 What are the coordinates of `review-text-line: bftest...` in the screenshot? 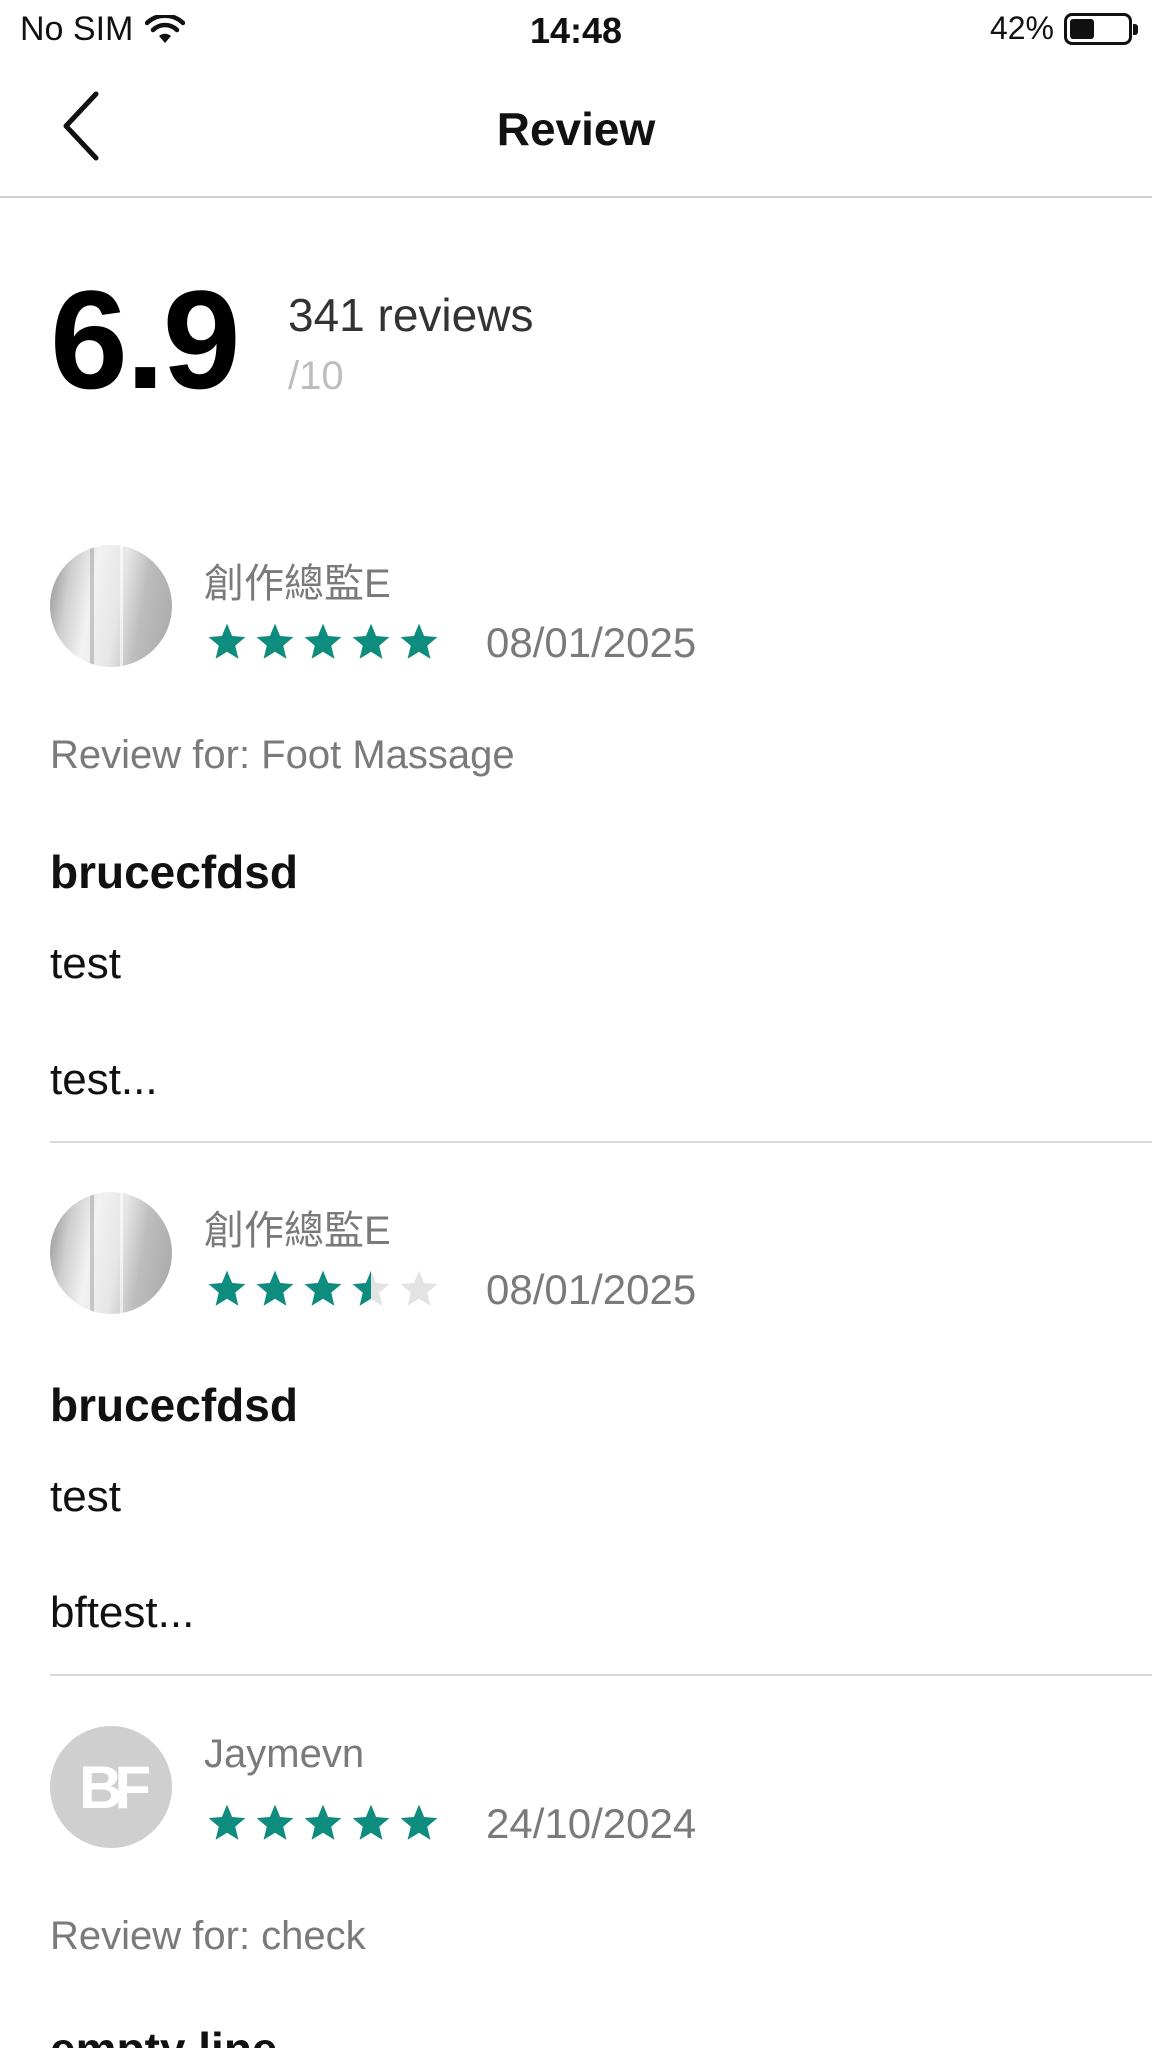 It's located at (122, 1612).